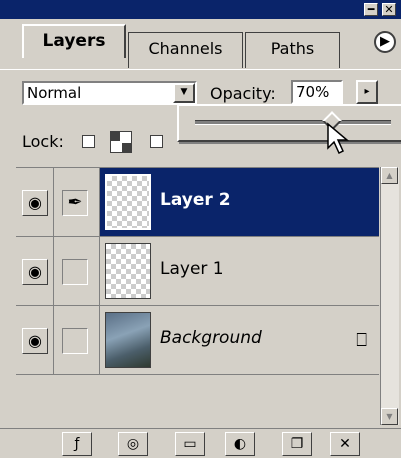 The width and height of the screenshot is (401, 458). Describe the element at coordinates (240, 444) in the screenshot. I see `adjustment-layer-button: ◐` at that location.